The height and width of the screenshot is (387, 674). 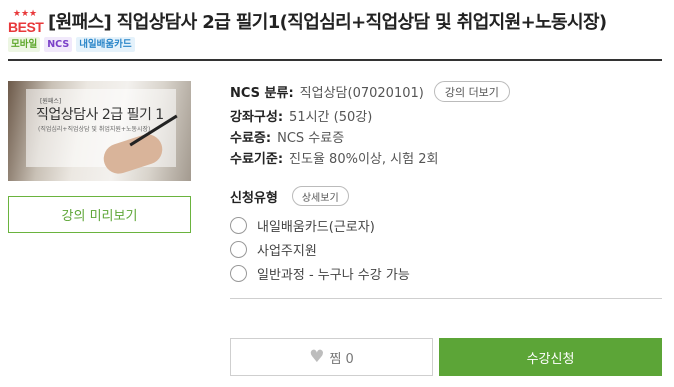 What do you see at coordinates (24, 44) in the screenshot?
I see `tag-mobile: 모바일` at bounding box center [24, 44].